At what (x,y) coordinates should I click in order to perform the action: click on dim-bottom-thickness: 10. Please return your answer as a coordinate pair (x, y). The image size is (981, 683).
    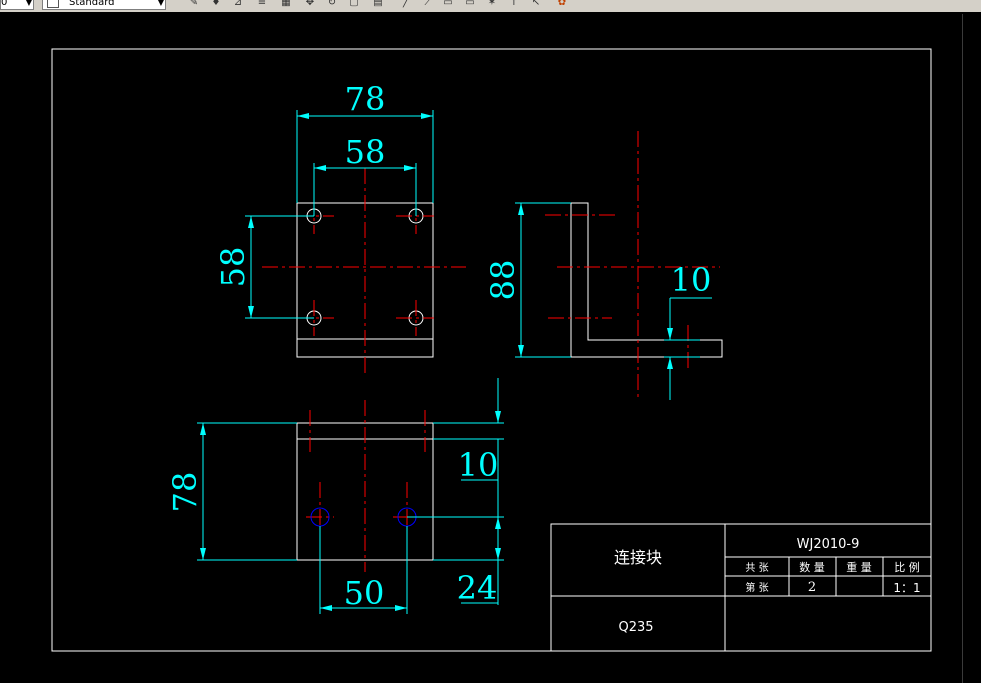
    Looking at the image, I should click on (478, 465).